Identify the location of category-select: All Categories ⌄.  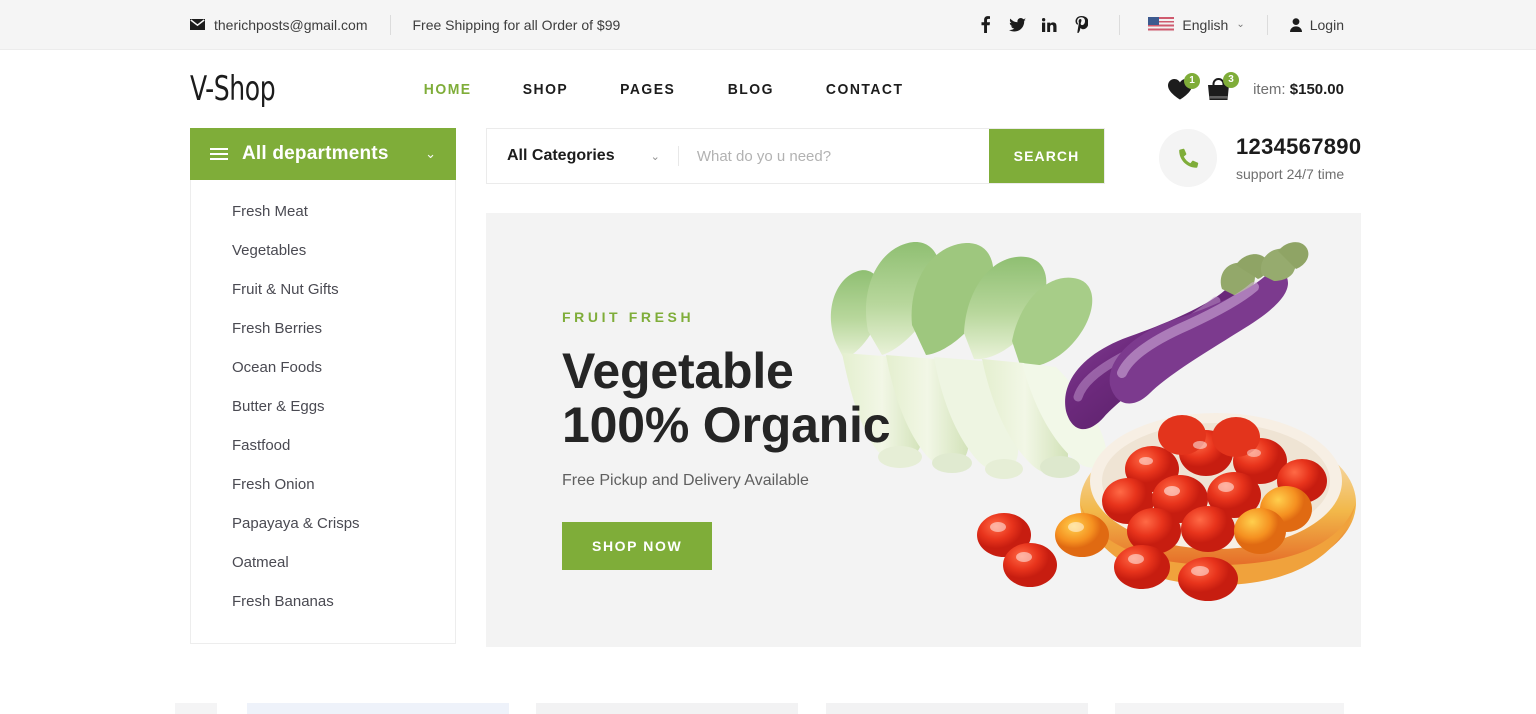
(582, 156).